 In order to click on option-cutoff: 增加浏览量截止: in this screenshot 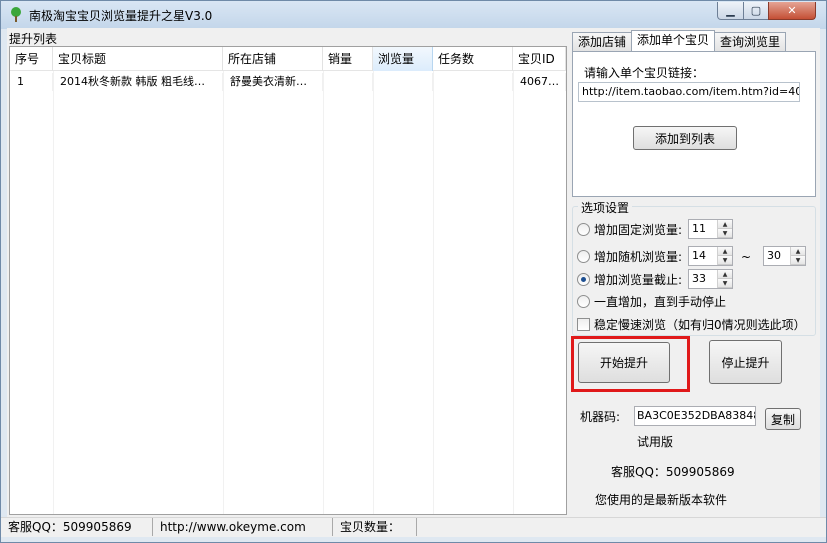, I will do `click(629, 279)`.